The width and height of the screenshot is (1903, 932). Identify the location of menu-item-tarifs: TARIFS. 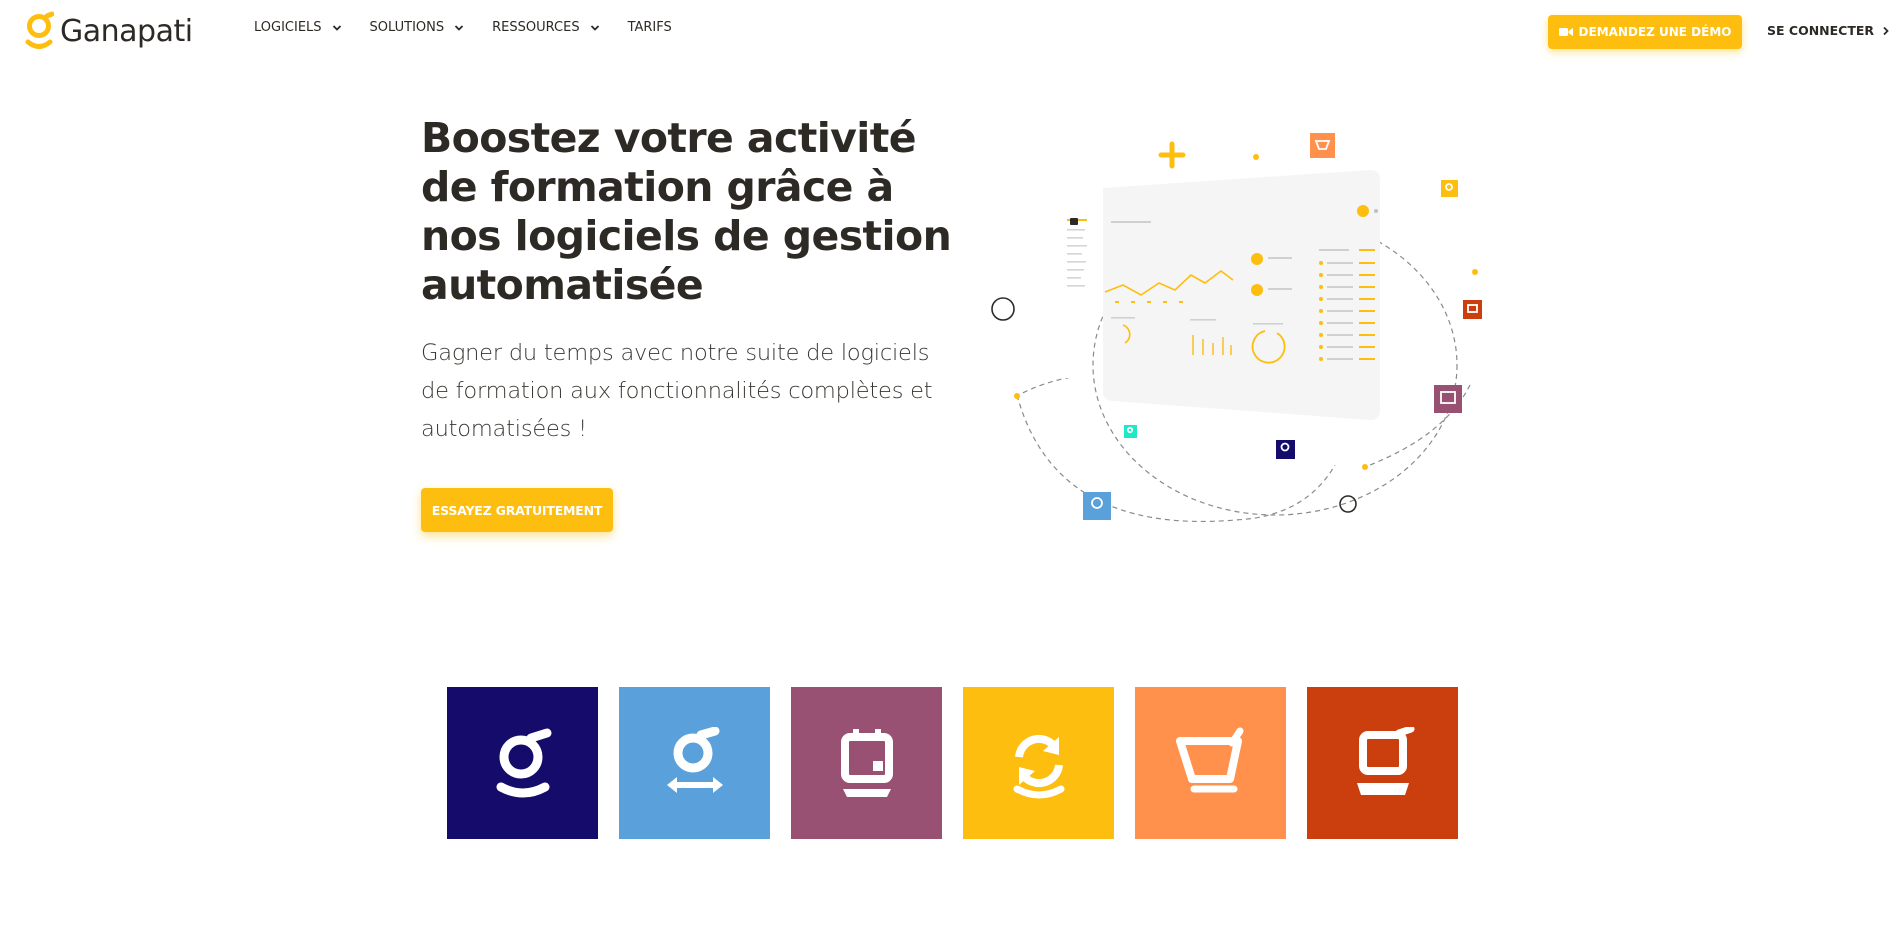
(650, 27).